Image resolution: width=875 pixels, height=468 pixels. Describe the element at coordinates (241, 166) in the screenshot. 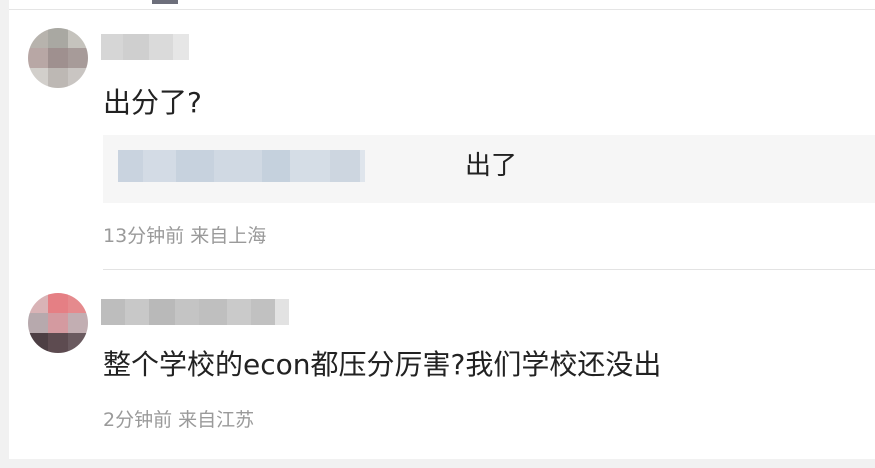

I see `reply-username-blurred` at that location.